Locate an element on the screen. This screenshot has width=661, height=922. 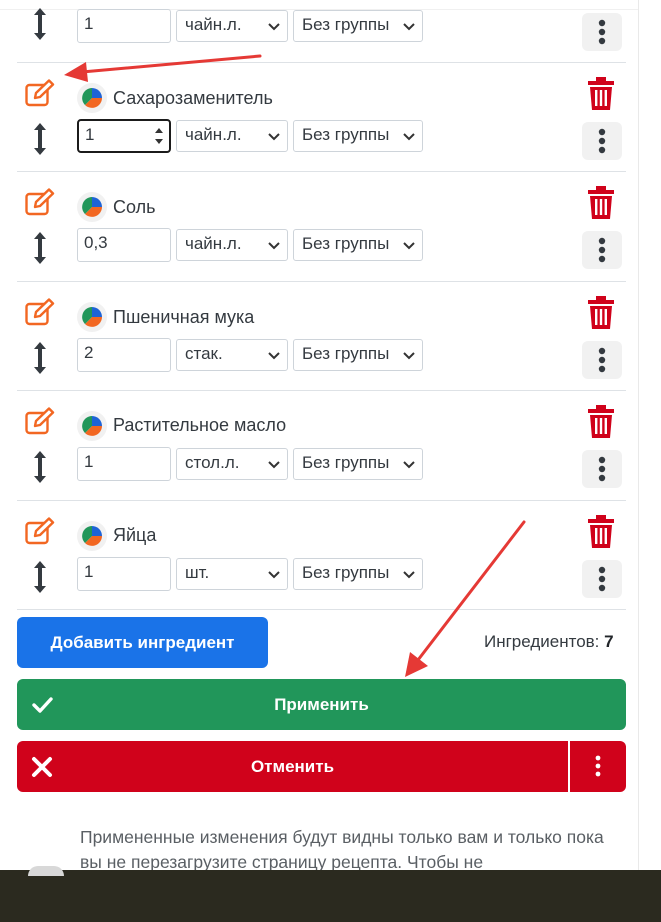
unit-select-value: стак. is located at coordinates (204, 353).